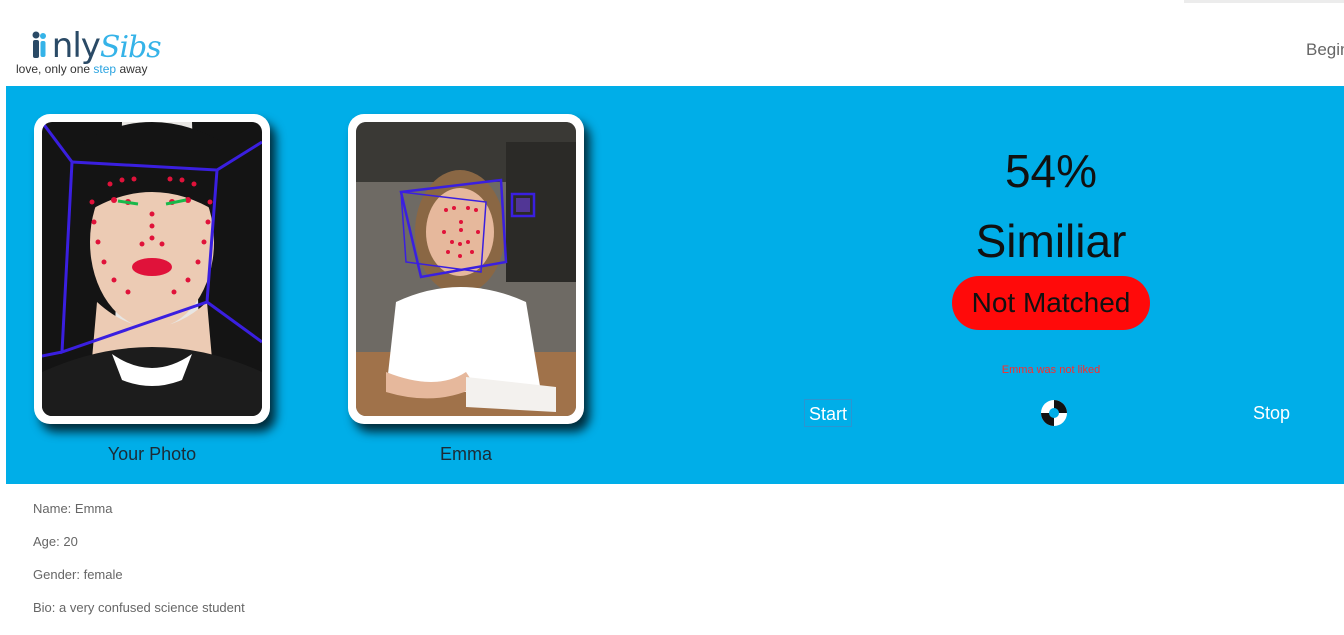 The image size is (1344, 635). I want to click on profile-name: Name: Emma, so click(73, 508).